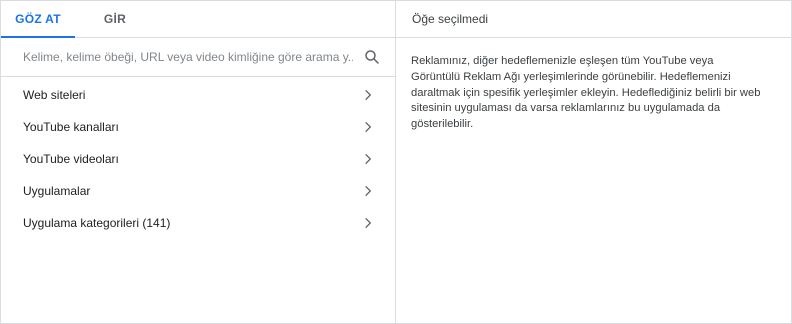  I want to click on category-label: YouTube kanalları, so click(71, 127).